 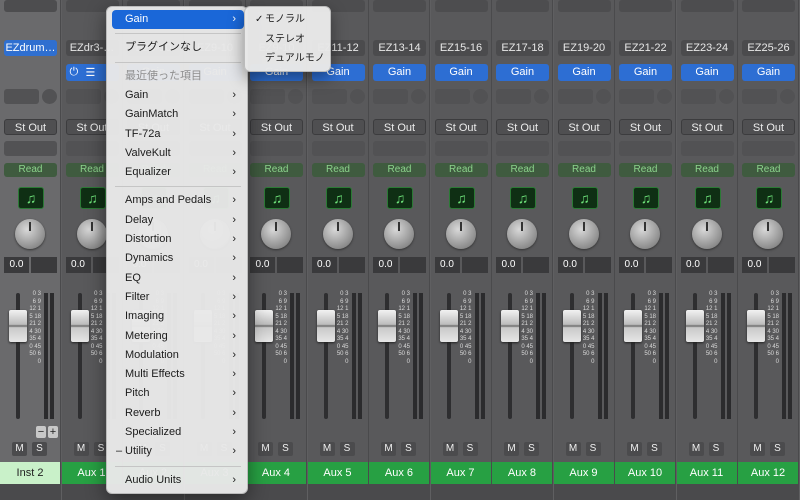 What do you see at coordinates (178, 355) in the screenshot?
I see `menu-item: Modulation ›` at bounding box center [178, 355].